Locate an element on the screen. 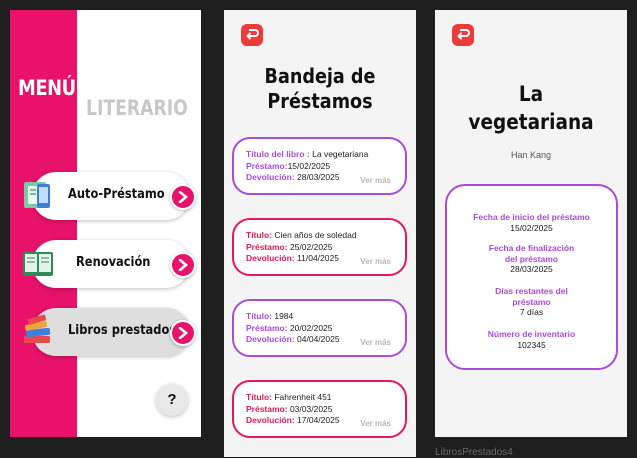 The width and height of the screenshot is (637, 458). inventory-block: Número de inventario 102345 is located at coordinates (531, 339).